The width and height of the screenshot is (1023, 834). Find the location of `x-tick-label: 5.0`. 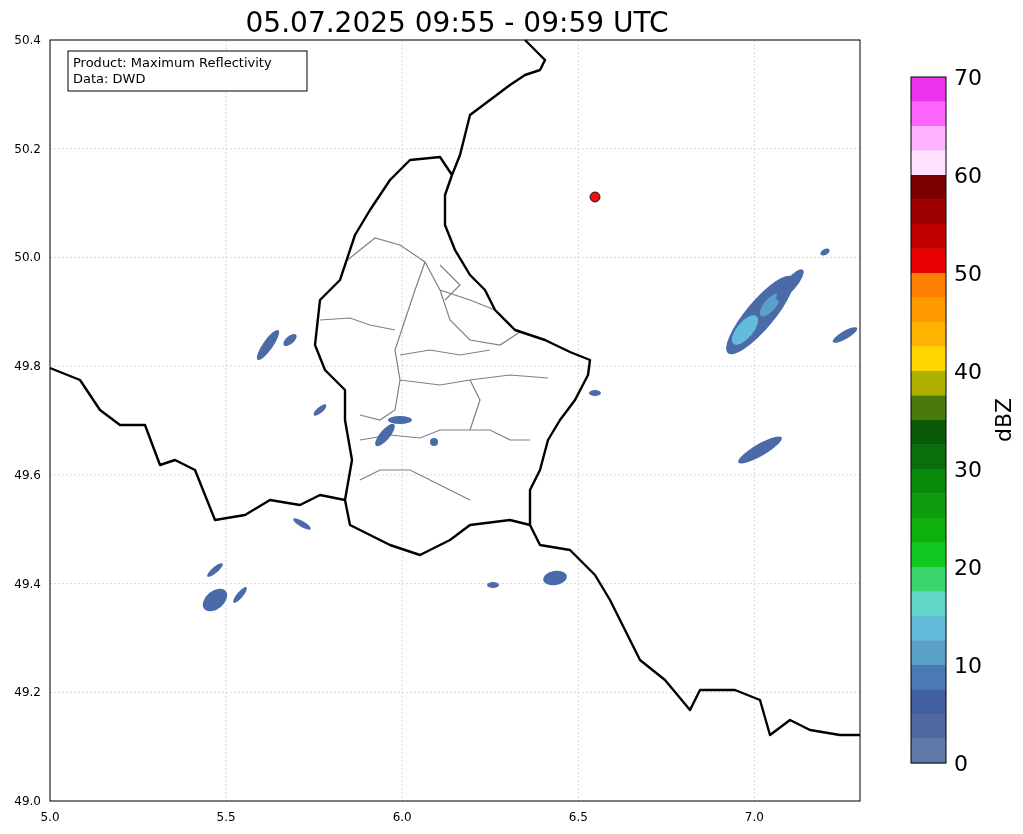

x-tick-label: 5.0 is located at coordinates (50, 817).